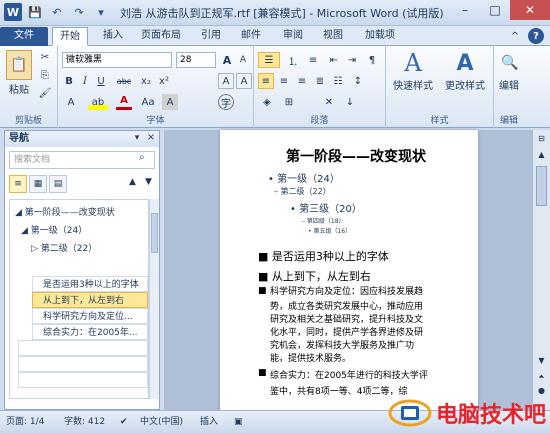 Image resolution: width=550 pixels, height=433 pixels. What do you see at coordinates (349, 374) in the screenshot?
I see `doc-bullet-4-line: 综合实力：在2005年进行的科技大学评` at bounding box center [349, 374].